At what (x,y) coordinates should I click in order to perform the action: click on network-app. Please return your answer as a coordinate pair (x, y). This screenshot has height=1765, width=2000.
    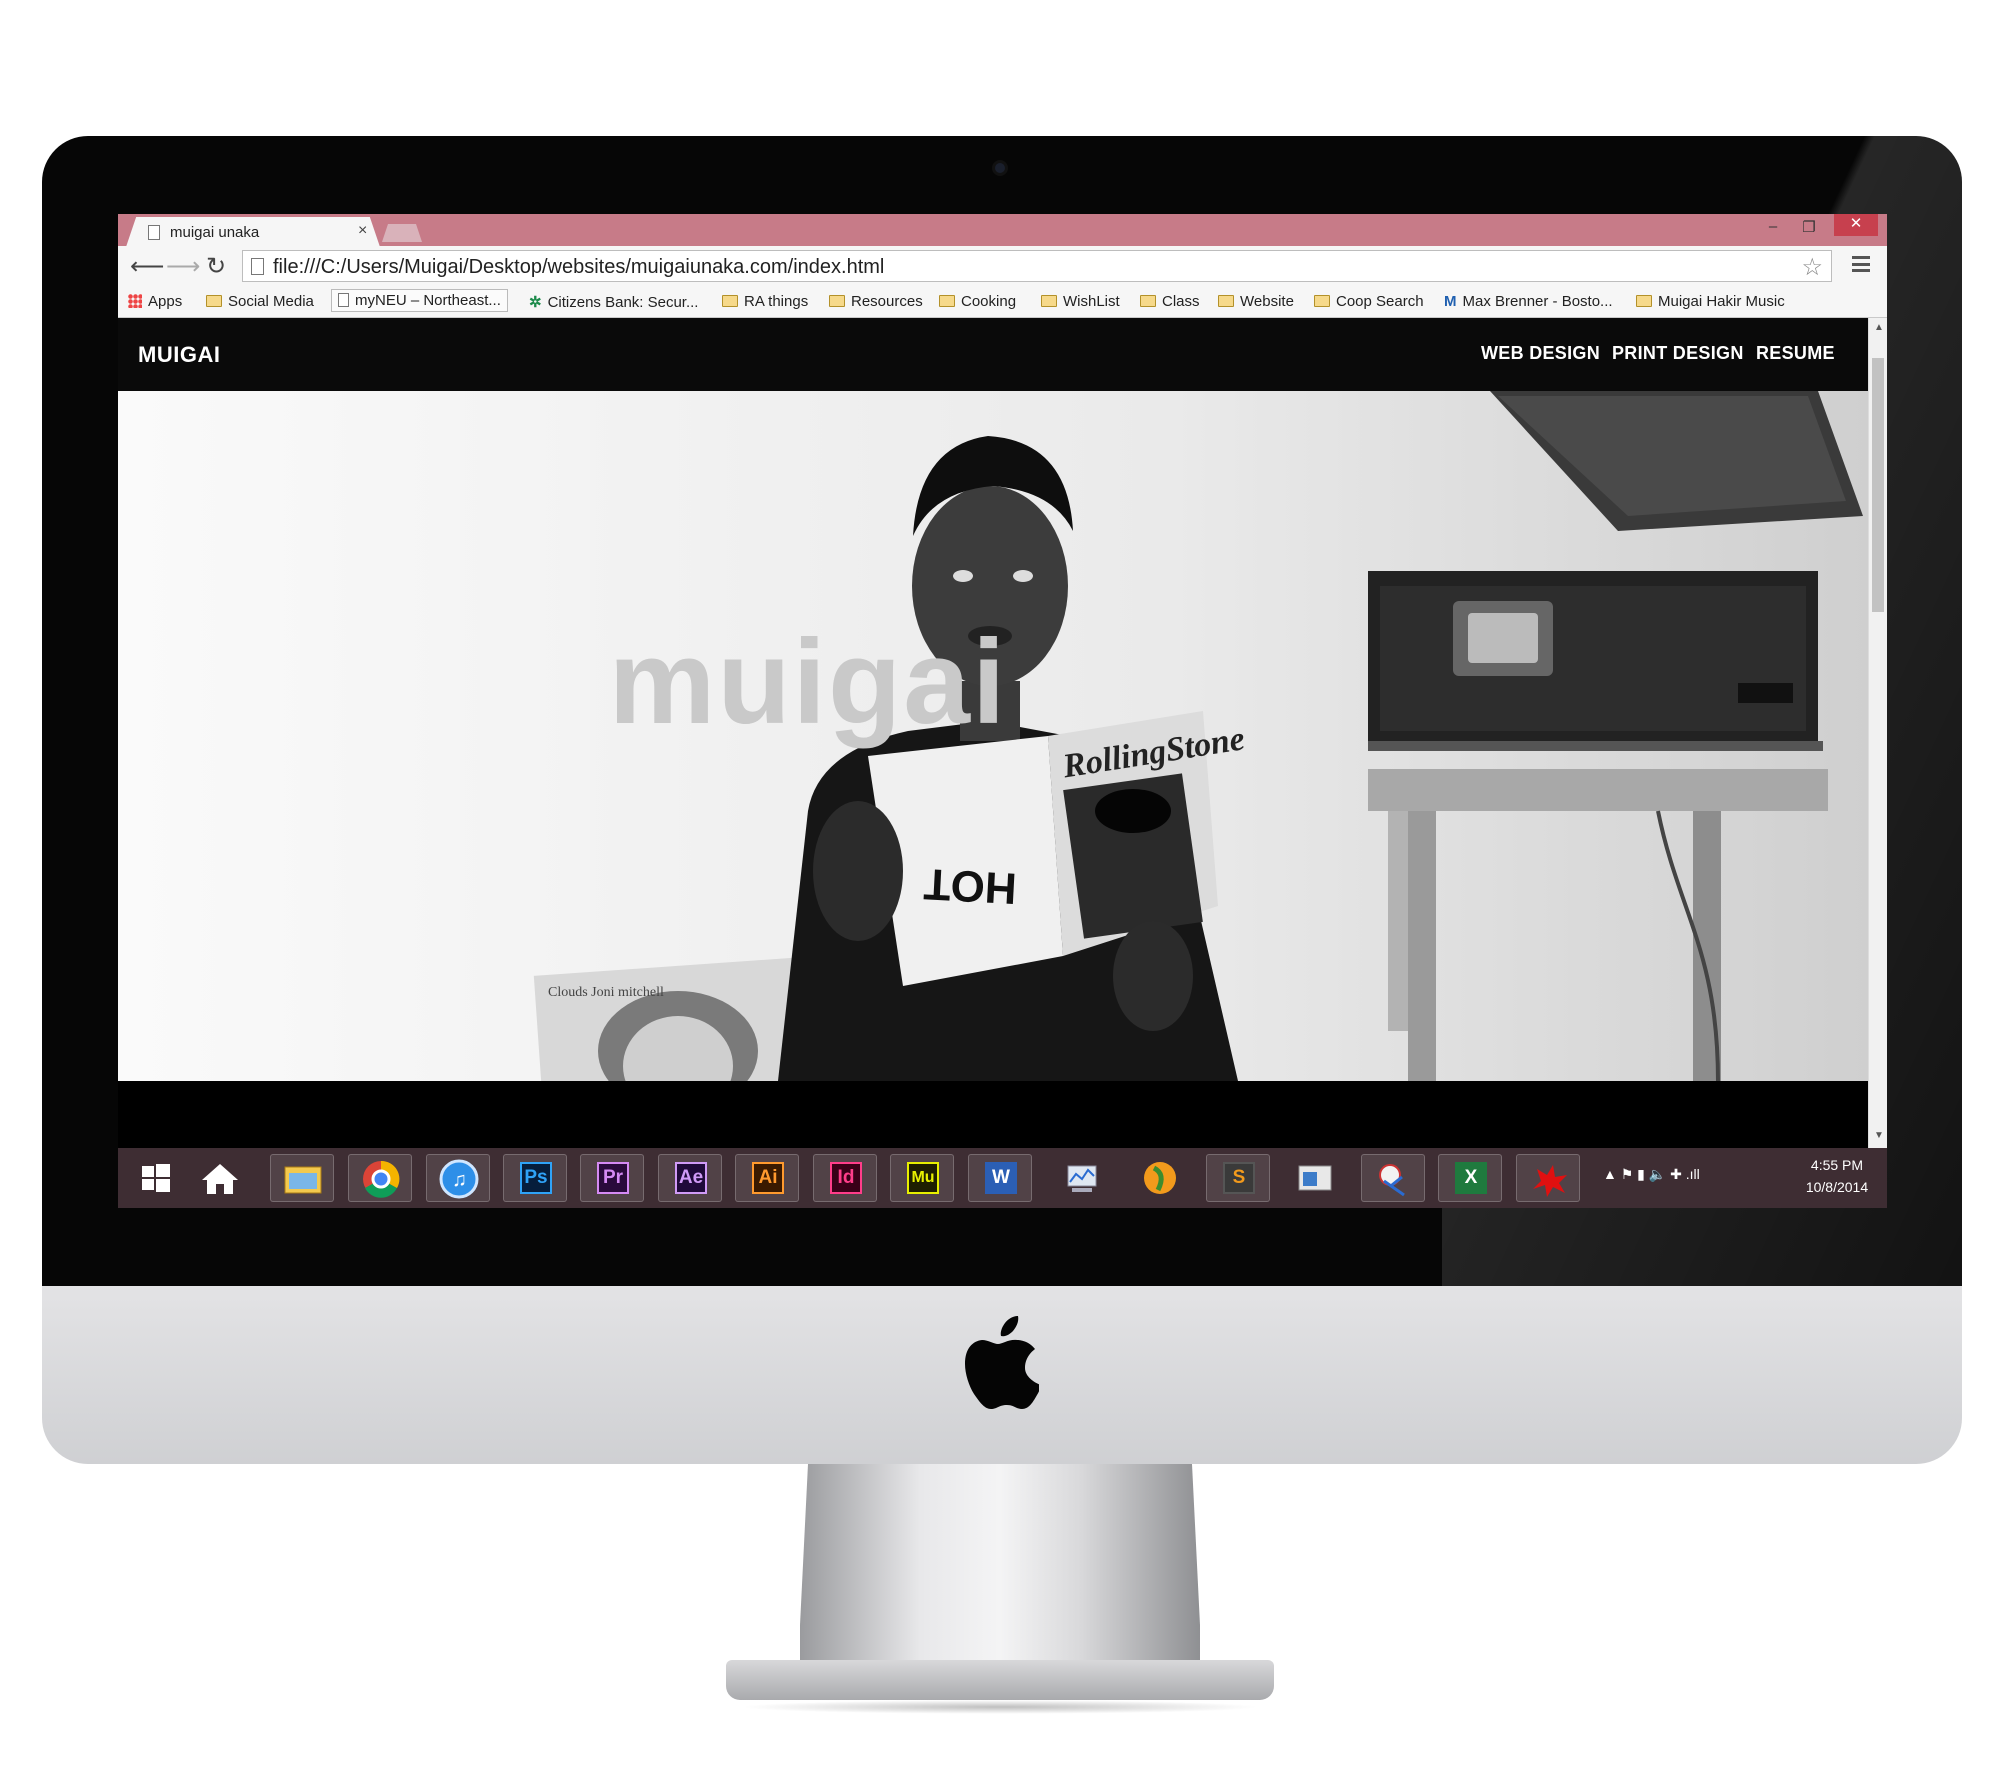
    Looking at the image, I should click on (1082, 1178).